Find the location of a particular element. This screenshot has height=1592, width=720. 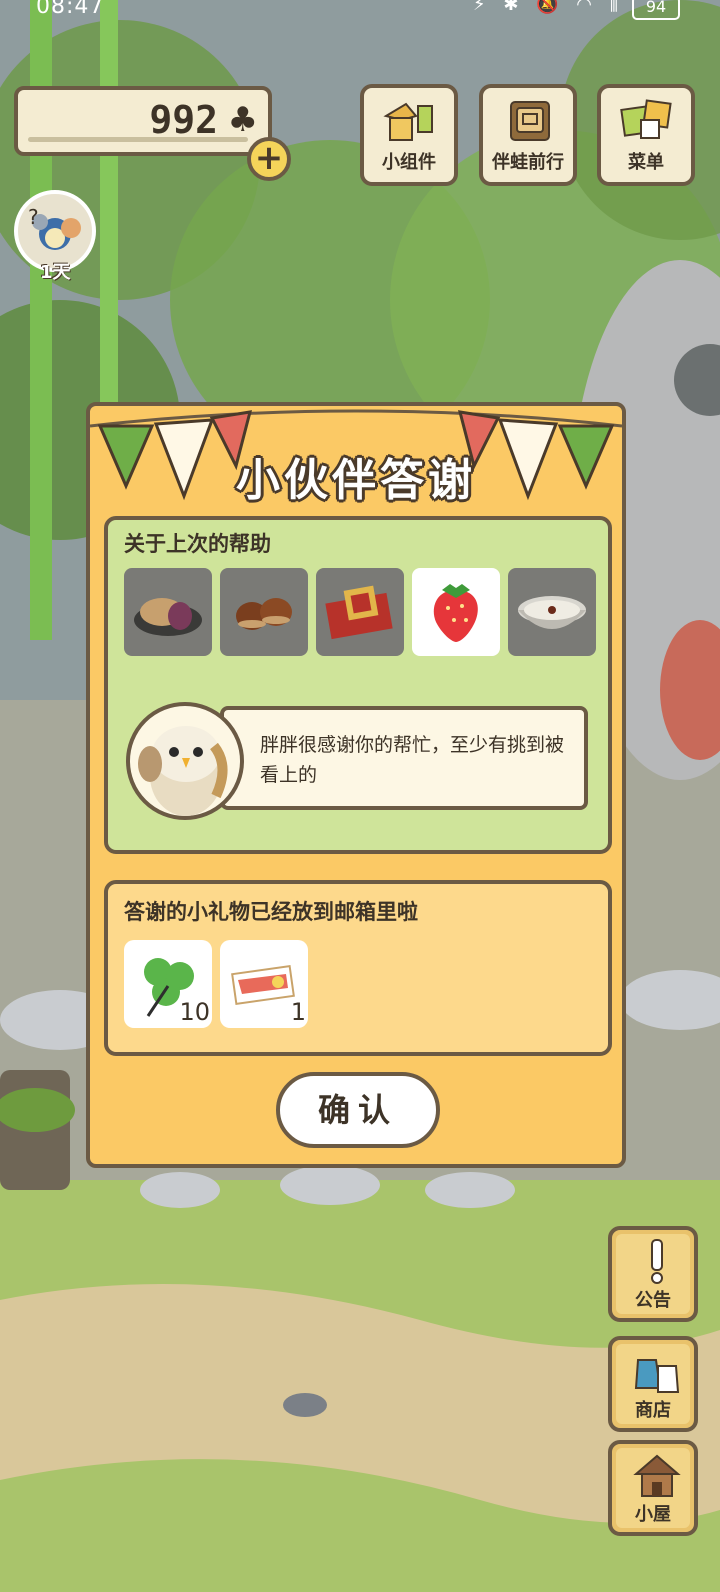

gift-panel: 答谢的小礼物已经放到邮箱里啦 10 1 is located at coordinates (358, 968).